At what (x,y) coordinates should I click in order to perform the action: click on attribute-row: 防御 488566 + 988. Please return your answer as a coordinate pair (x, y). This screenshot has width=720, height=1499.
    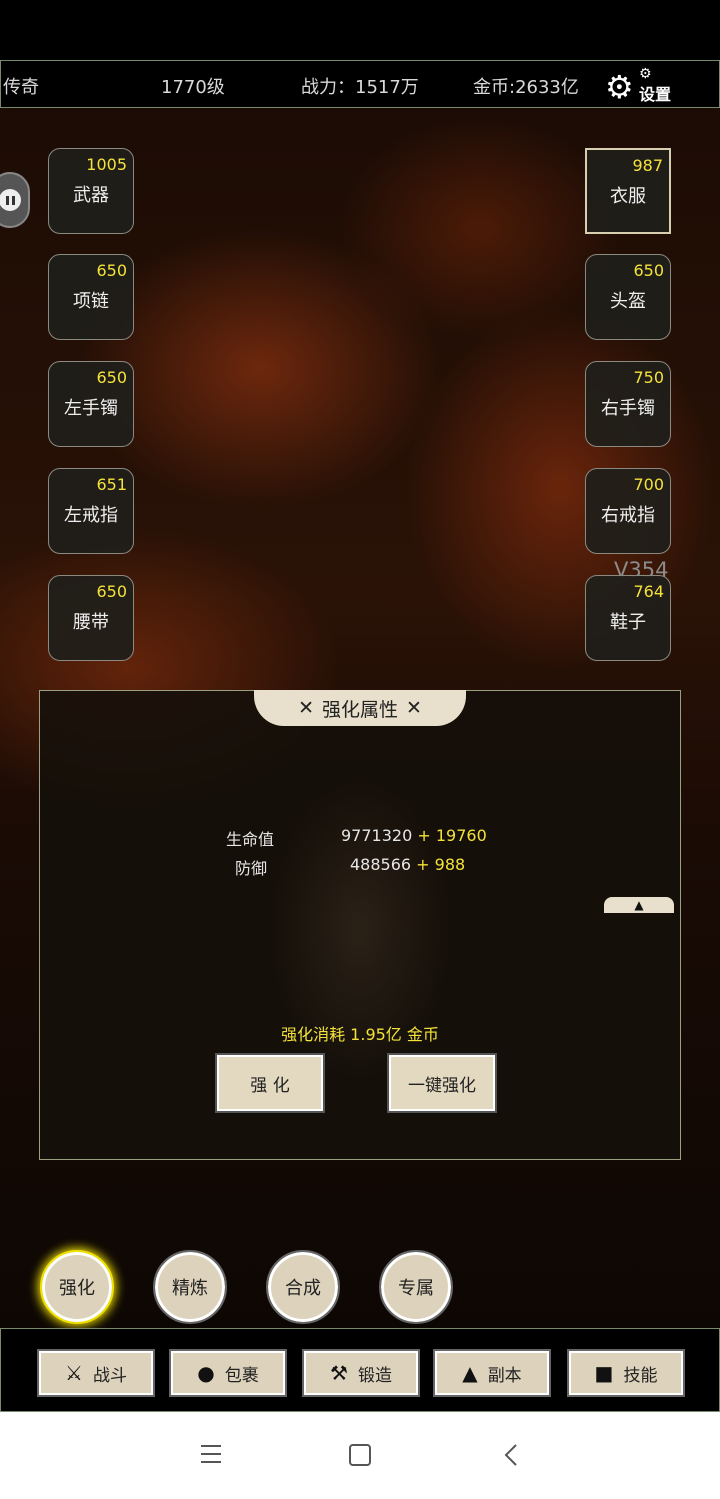
    Looking at the image, I should click on (361, 866).